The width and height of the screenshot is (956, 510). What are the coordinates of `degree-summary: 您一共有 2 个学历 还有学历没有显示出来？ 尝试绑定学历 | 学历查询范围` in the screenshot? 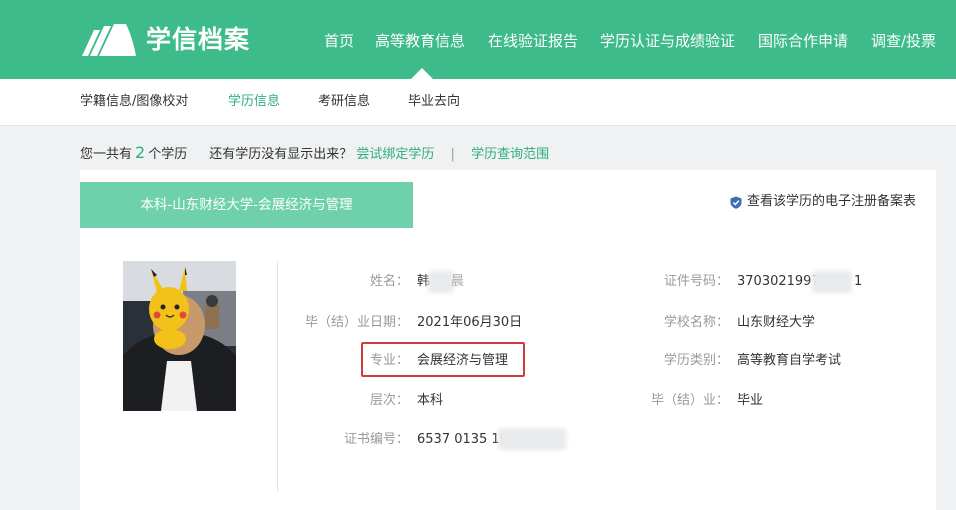 It's located at (314, 153).